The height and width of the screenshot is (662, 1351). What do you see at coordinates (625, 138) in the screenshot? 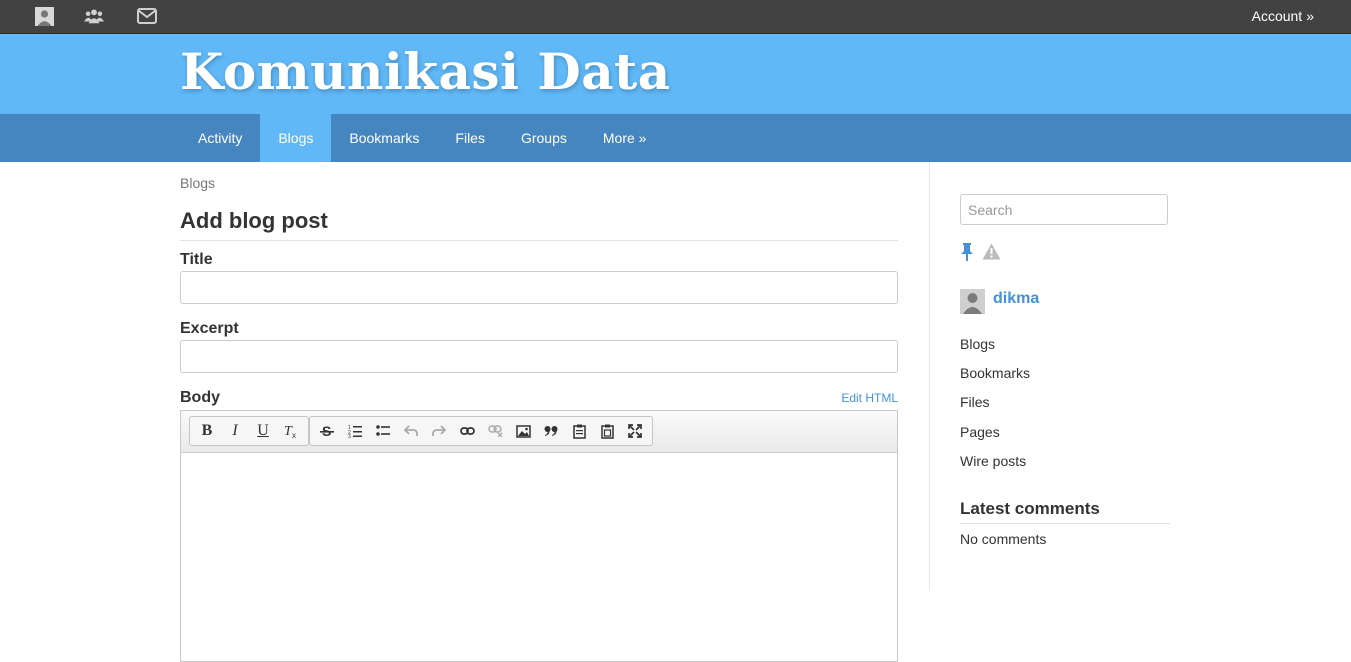
I see `nav-item-more: More »` at bounding box center [625, 138].